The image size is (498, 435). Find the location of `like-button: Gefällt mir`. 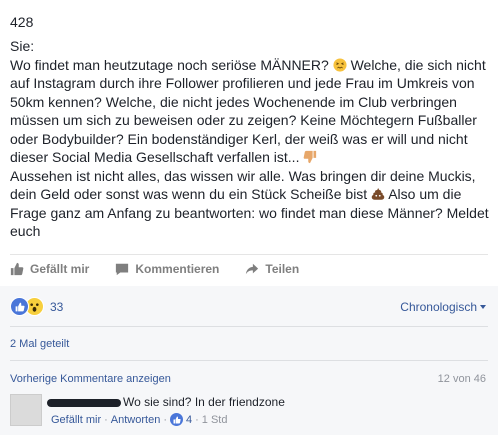

like-button: Gefällt mir is located at coordinates (49, 269).